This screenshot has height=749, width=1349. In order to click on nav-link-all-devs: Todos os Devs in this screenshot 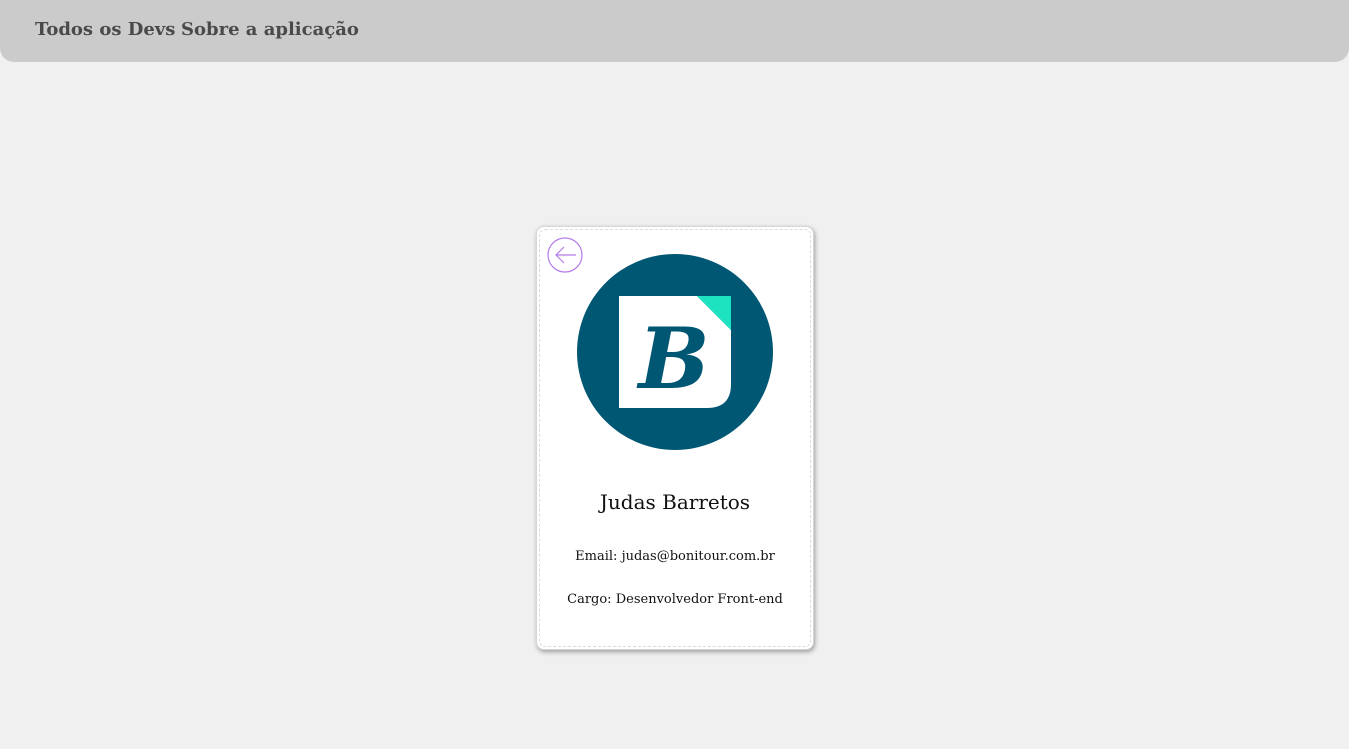, I will do `click(105, 30)`.